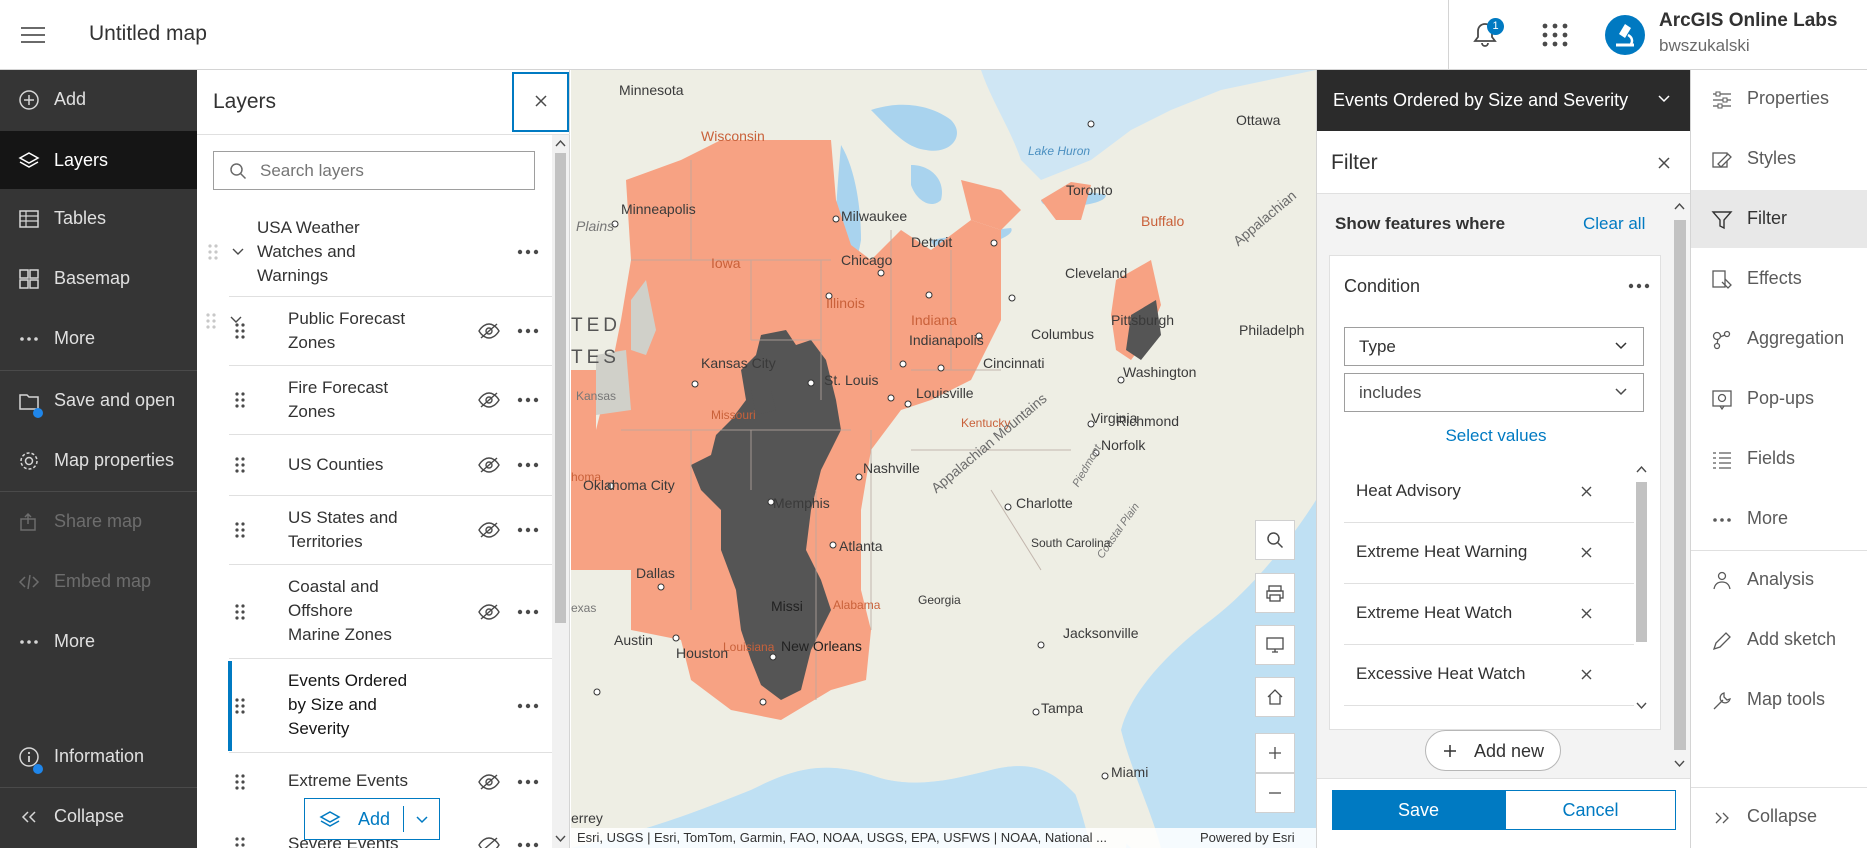 The width and height of the screenshot is (1867, 850). Describe the element at coordinates (98, 756) in the screenshot. I see `nav-information: Information` at that location.